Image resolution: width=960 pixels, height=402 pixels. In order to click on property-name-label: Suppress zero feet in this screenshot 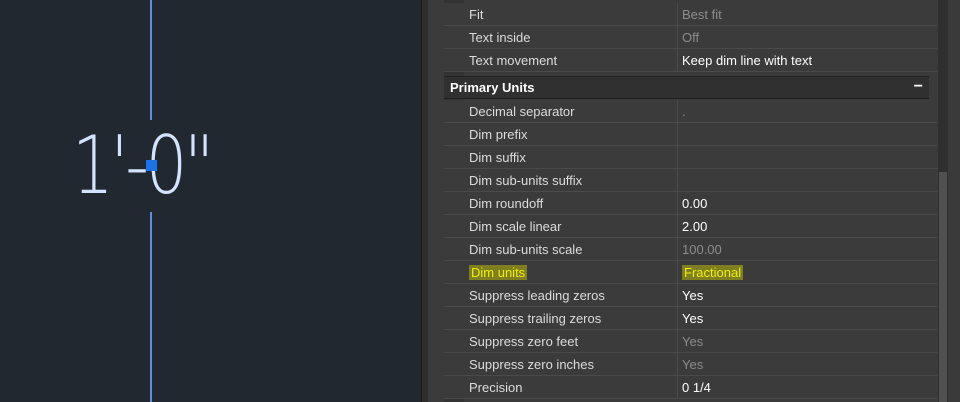, I will do `click(524, 341)`.